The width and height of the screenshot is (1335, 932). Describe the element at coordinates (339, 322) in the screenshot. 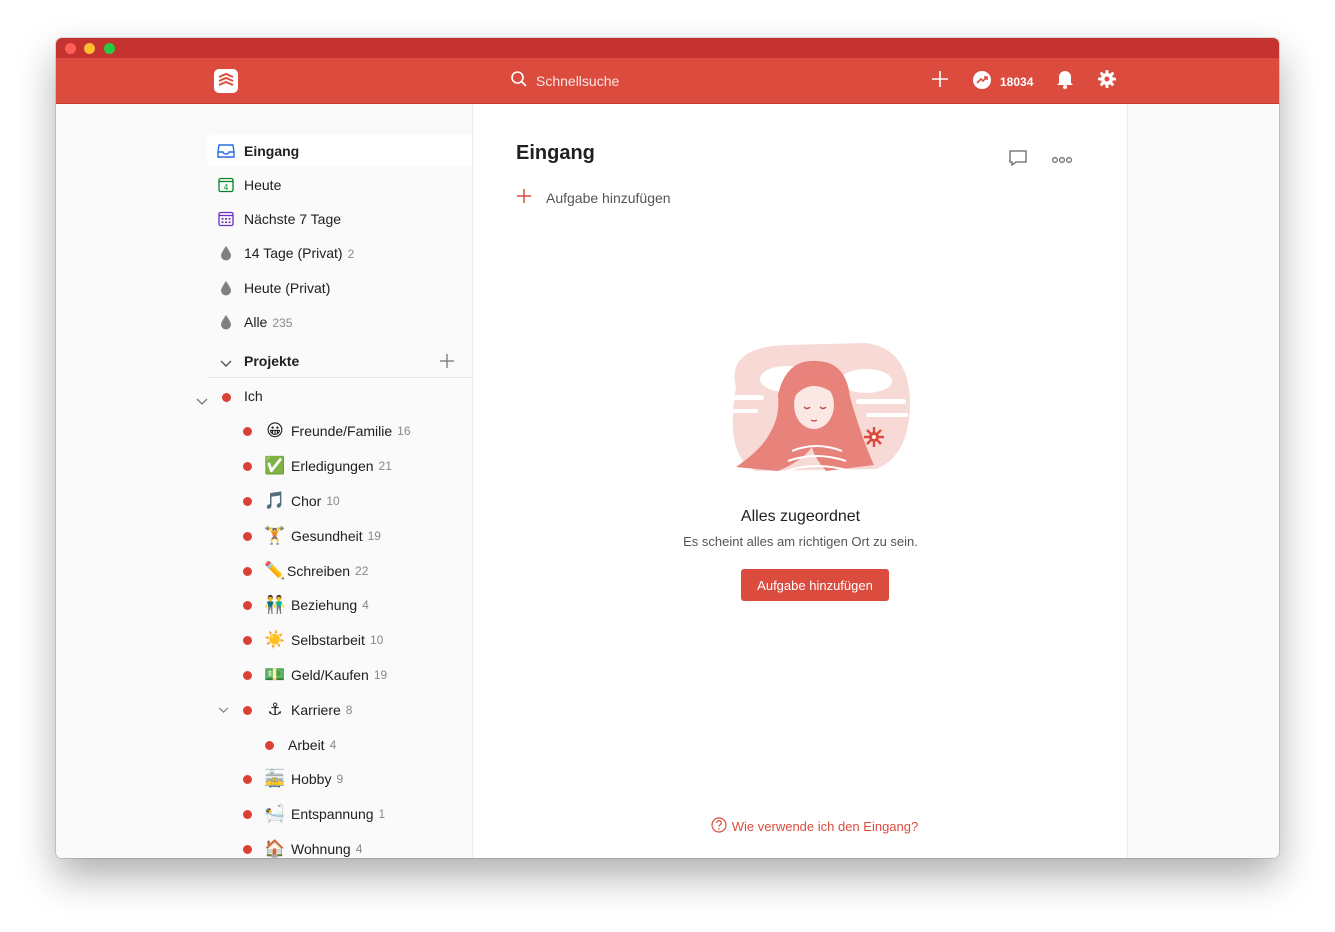

I see `sidebar-item-filter-all: Alle 235` at that location.